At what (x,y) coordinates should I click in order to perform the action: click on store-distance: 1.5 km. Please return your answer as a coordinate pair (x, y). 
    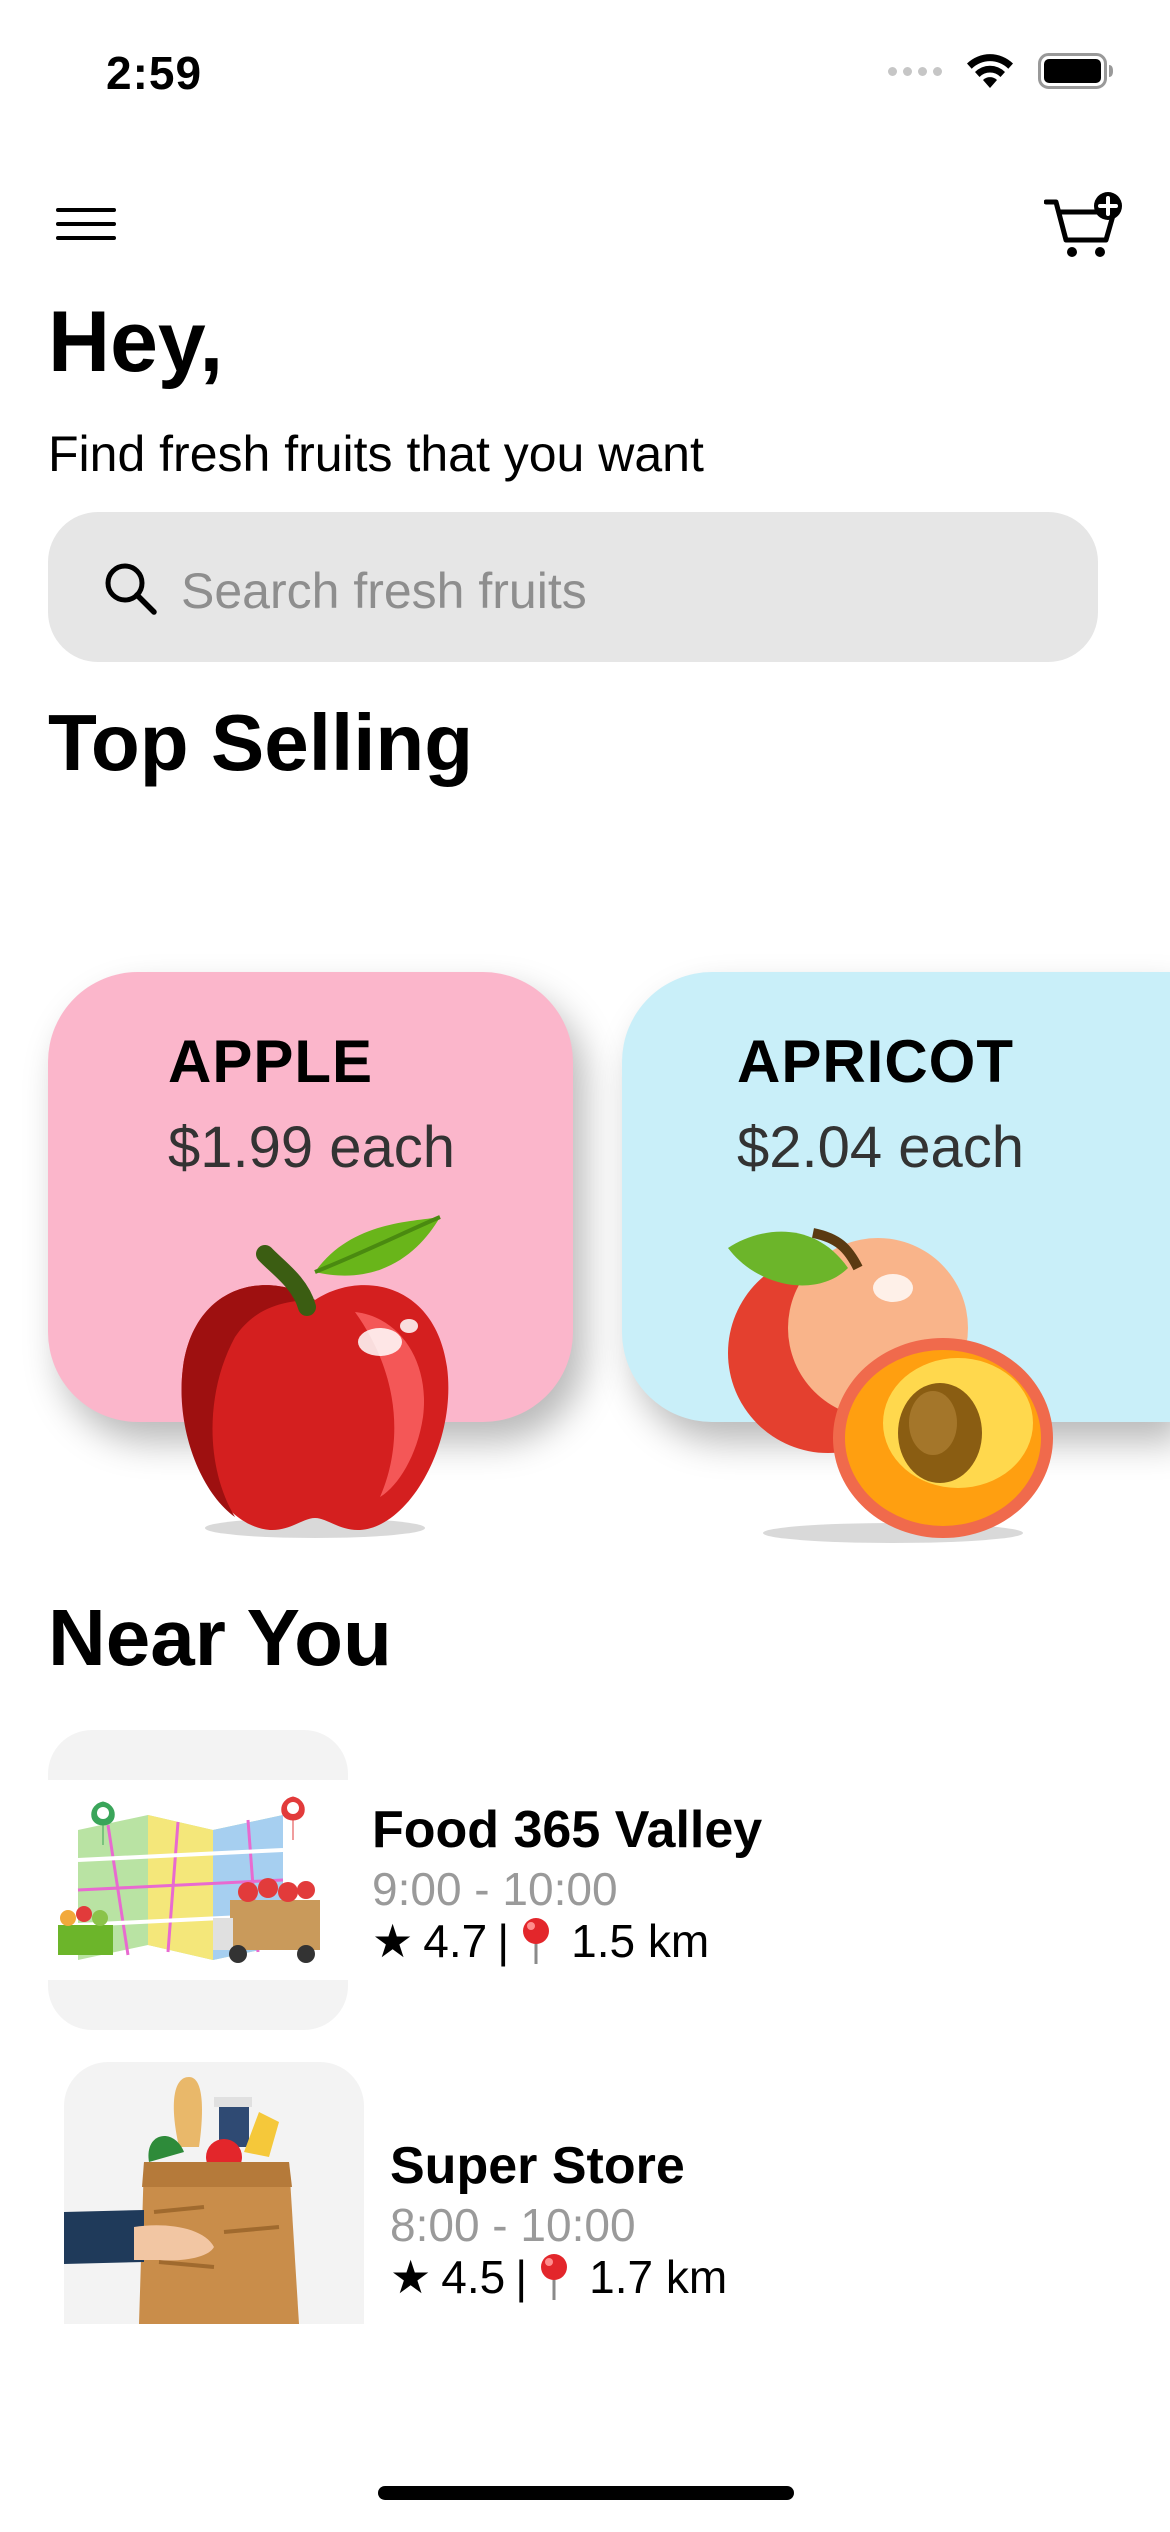
    Looking at the image, I should click on (640, 1941).